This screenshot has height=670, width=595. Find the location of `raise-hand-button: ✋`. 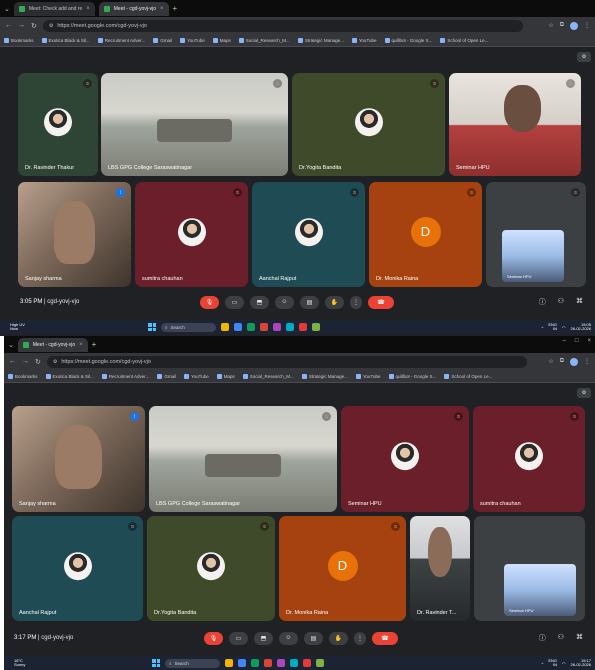

raise-hand-button: ✋ is located at coordinates (338, 638).